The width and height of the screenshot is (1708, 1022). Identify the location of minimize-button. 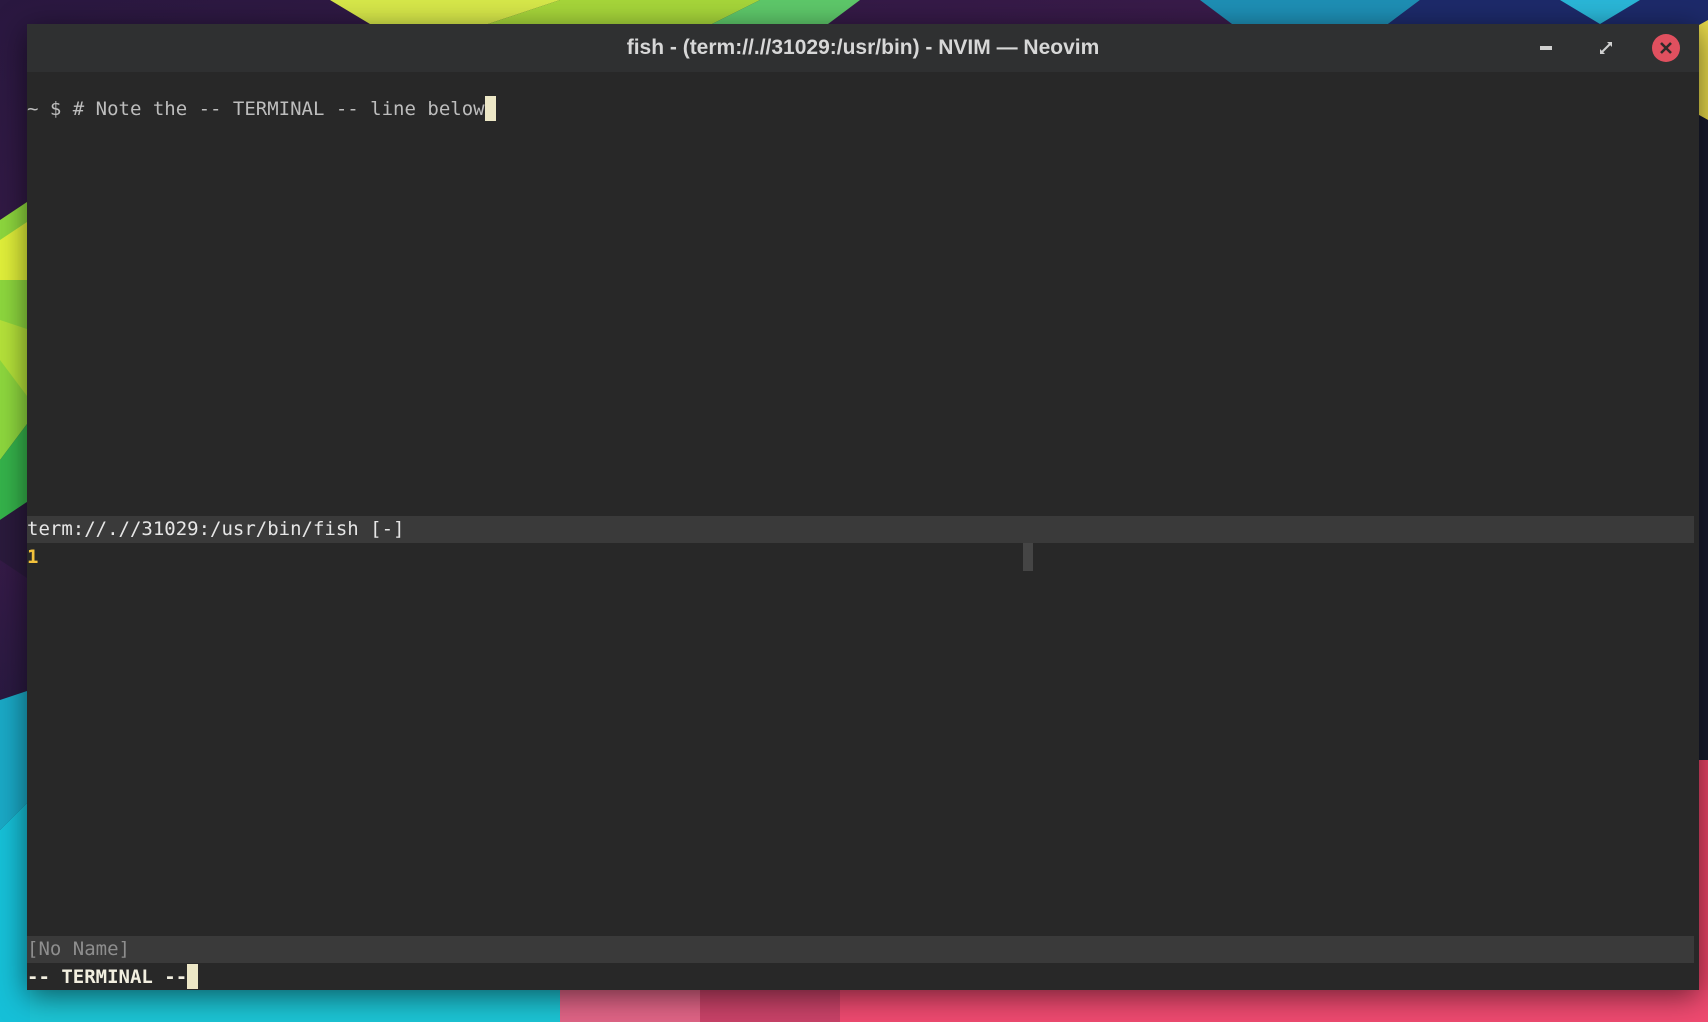
(1546, 48).